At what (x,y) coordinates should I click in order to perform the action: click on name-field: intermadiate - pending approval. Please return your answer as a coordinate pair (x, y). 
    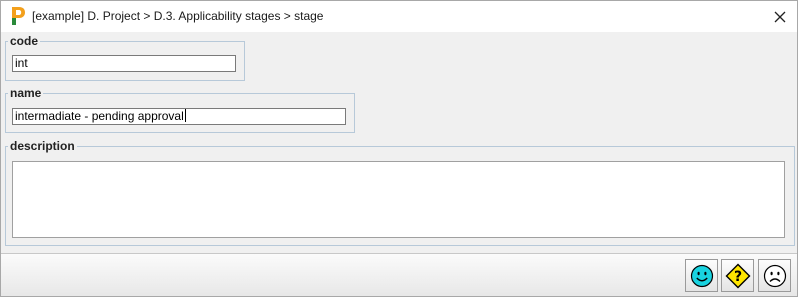
    Looking at the image, I should click on (179, 116).